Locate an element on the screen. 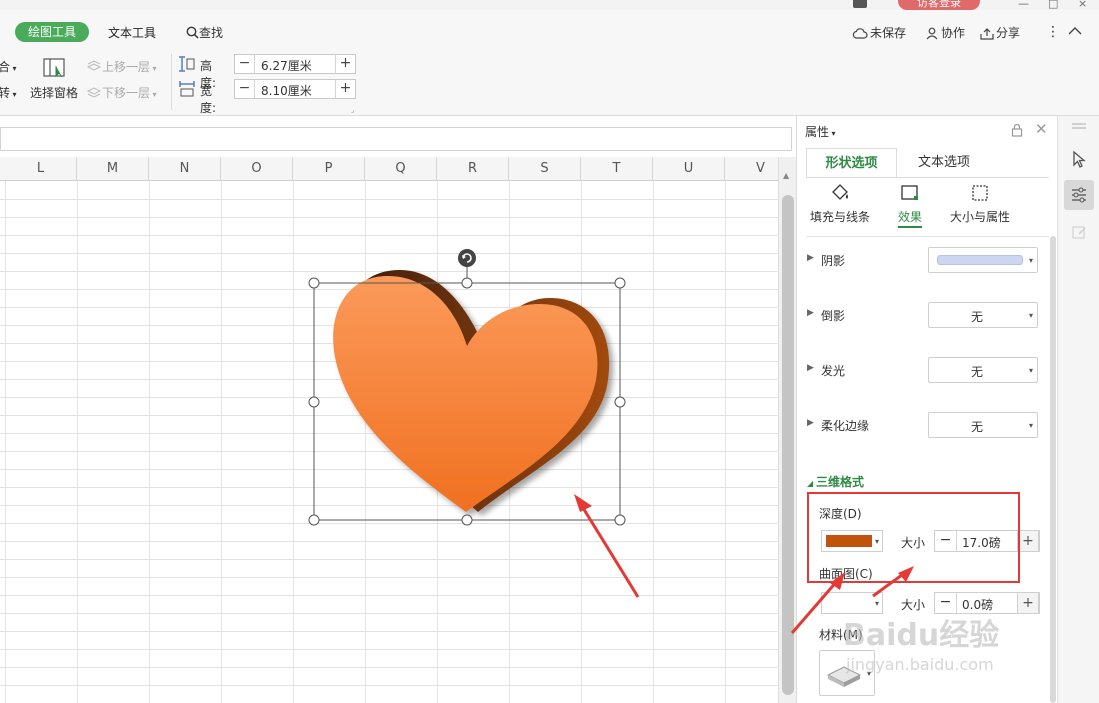 The width and height of the screenshot is (1099, 703). reflection-label: 倒影 is located at coordinates (833, 316).